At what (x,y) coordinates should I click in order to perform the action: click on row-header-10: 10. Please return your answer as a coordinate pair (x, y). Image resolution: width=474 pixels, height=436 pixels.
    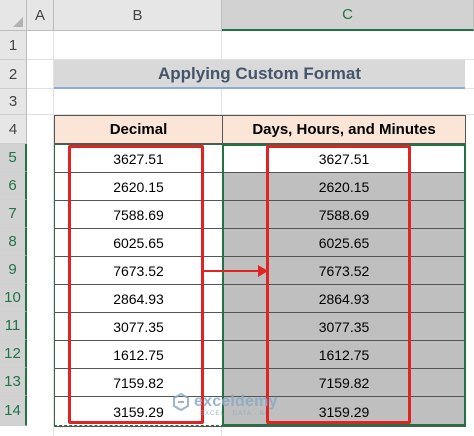
    Looking at the image, I should click on (13, 298).